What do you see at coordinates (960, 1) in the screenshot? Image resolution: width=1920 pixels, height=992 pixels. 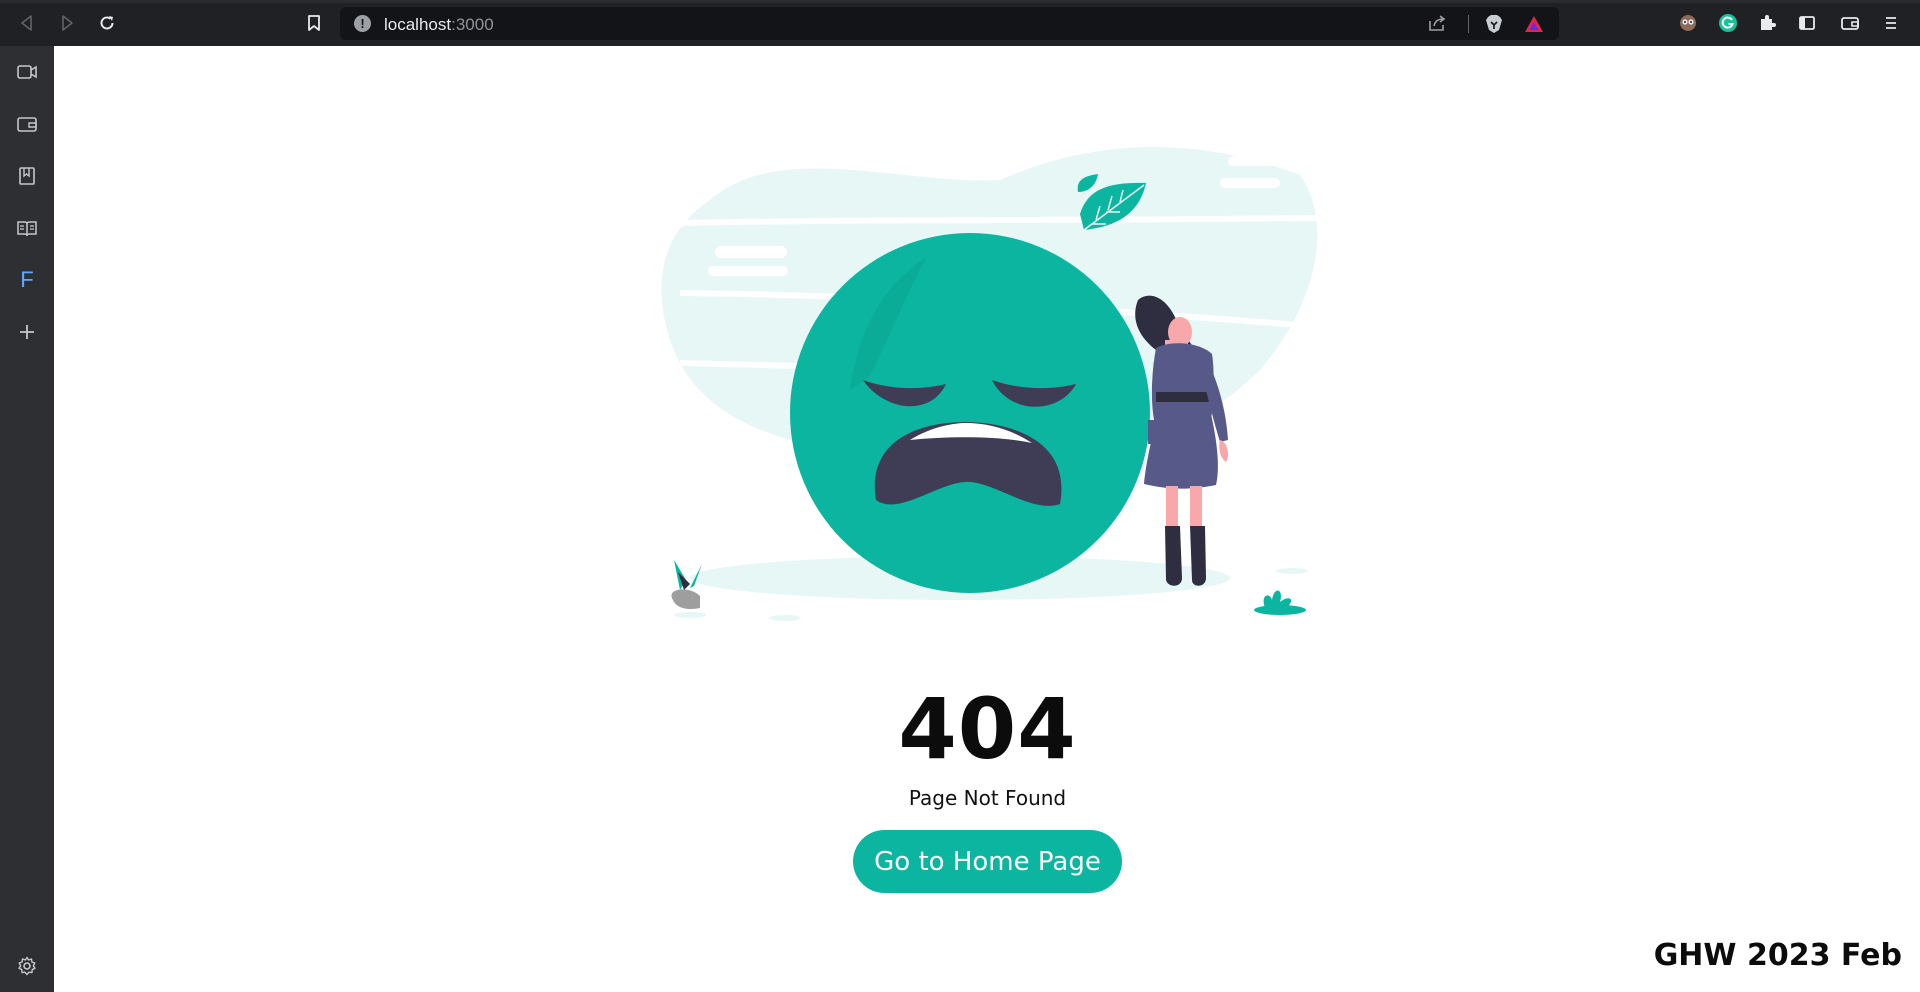 I see `tab-strip-edge` at bounding box center [960, 1].